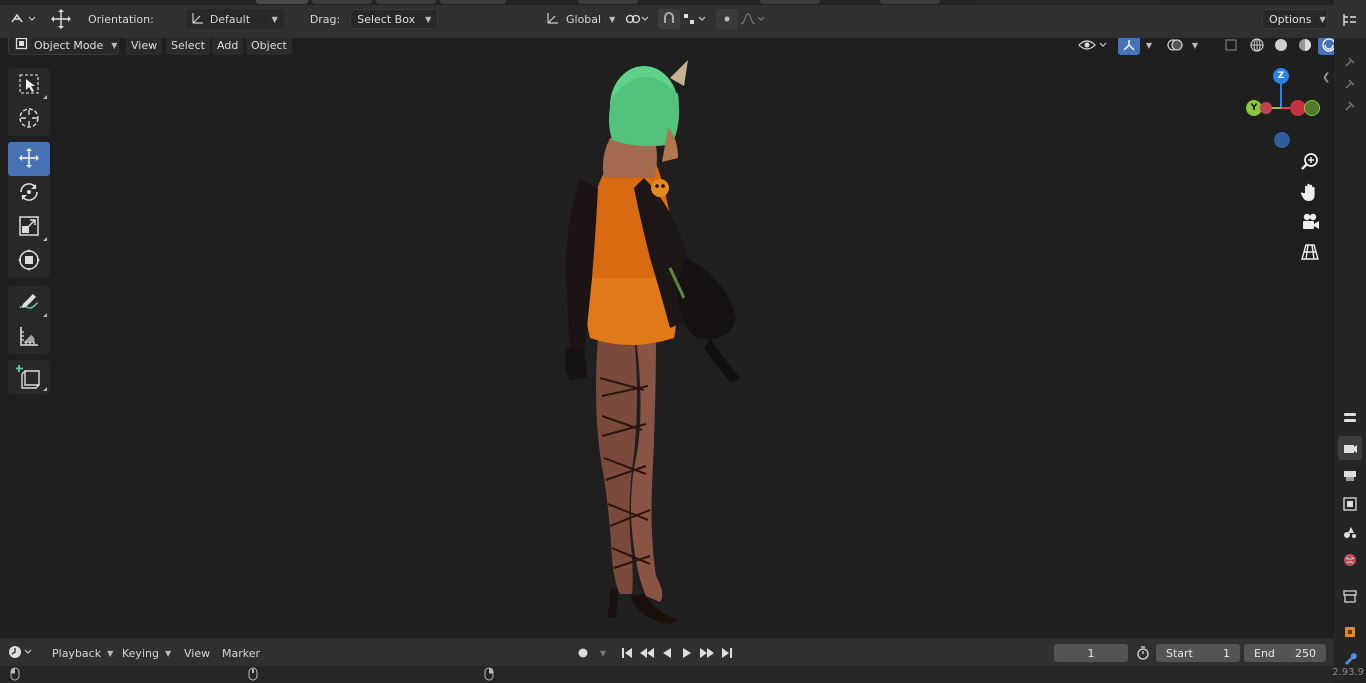  I want to click on tool-annotate, so click(29, 303).